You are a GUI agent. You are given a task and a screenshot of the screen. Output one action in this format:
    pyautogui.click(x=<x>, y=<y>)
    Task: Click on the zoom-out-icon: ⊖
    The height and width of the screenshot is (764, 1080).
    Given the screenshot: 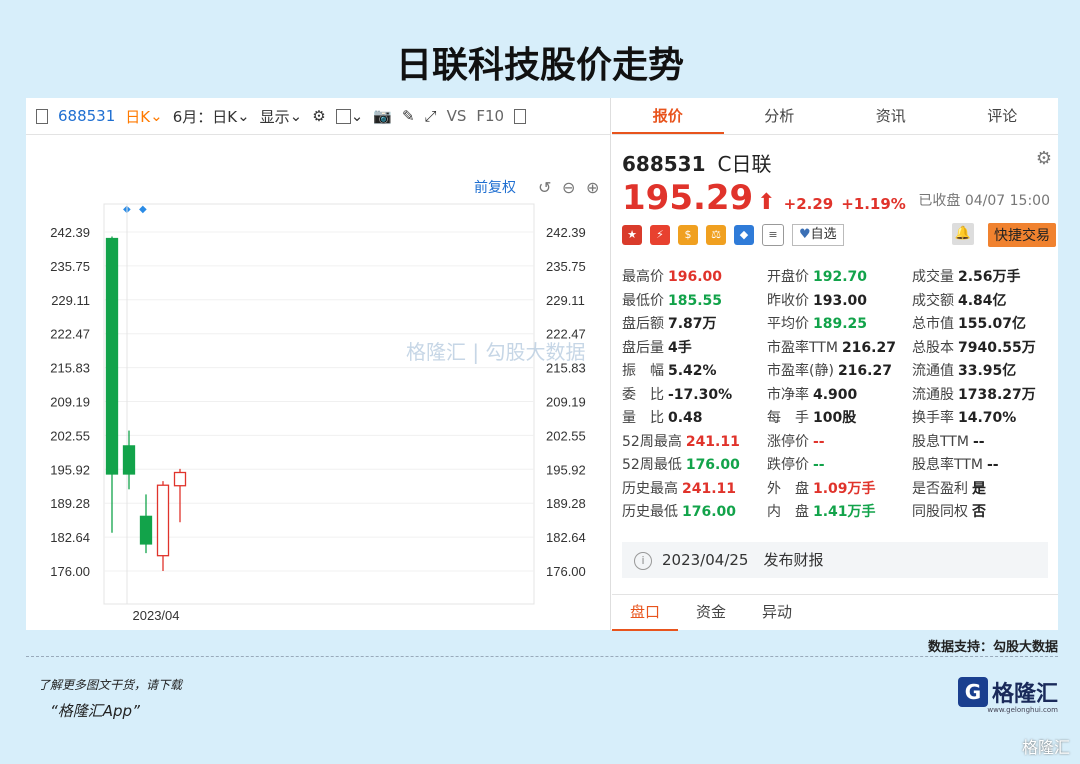 What is the action you would take?
    pyautogui.click(x=568, y=187)
    